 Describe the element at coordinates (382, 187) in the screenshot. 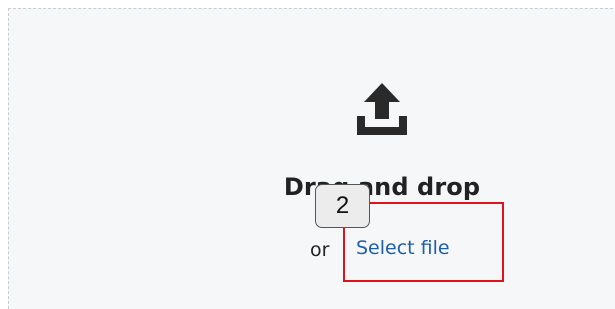

I see `dropzone-title: Drag and drop` at that location.